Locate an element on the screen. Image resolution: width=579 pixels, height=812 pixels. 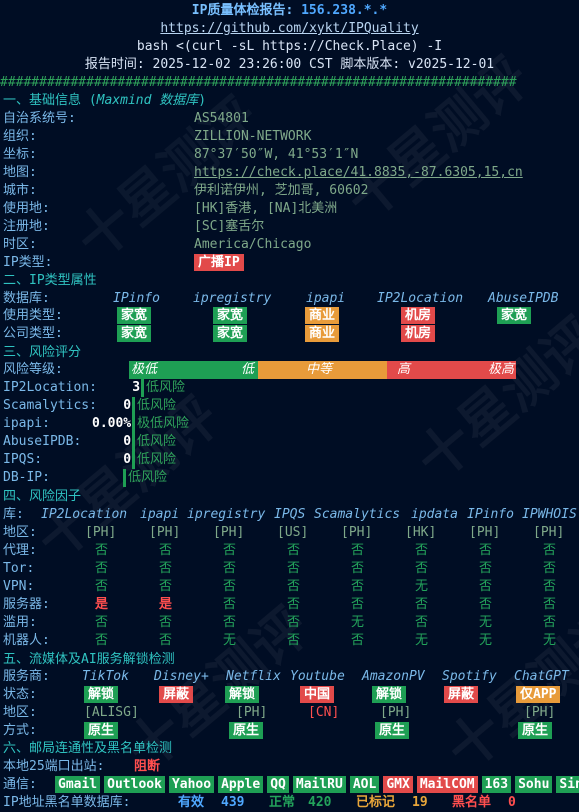
mail-provider-badge: Outlook is located at coordinates (134, 784).